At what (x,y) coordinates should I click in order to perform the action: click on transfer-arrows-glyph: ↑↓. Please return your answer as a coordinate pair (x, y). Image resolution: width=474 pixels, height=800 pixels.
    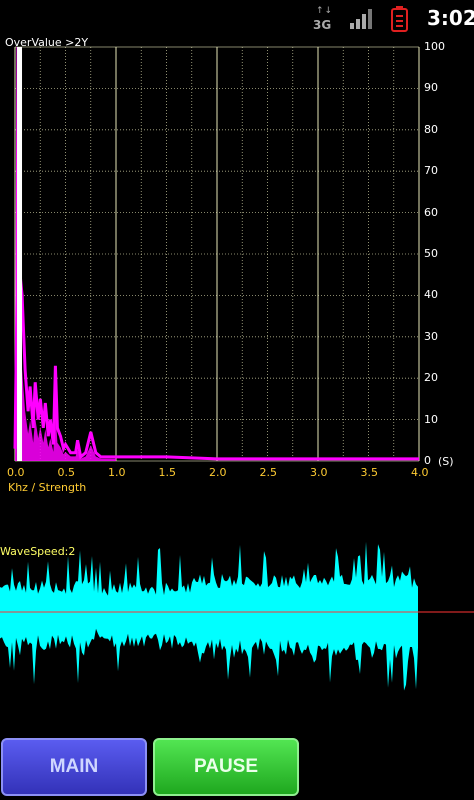
    Looking at the image, I should click on (325, 11).